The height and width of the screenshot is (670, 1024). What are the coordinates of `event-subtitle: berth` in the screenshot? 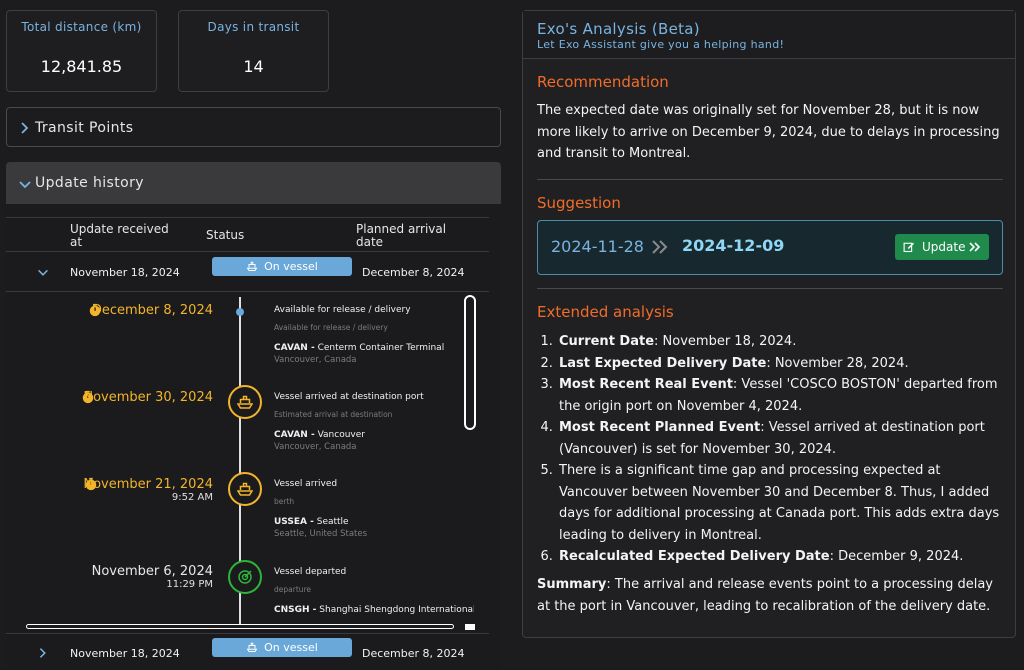 It's located at (284, 501).